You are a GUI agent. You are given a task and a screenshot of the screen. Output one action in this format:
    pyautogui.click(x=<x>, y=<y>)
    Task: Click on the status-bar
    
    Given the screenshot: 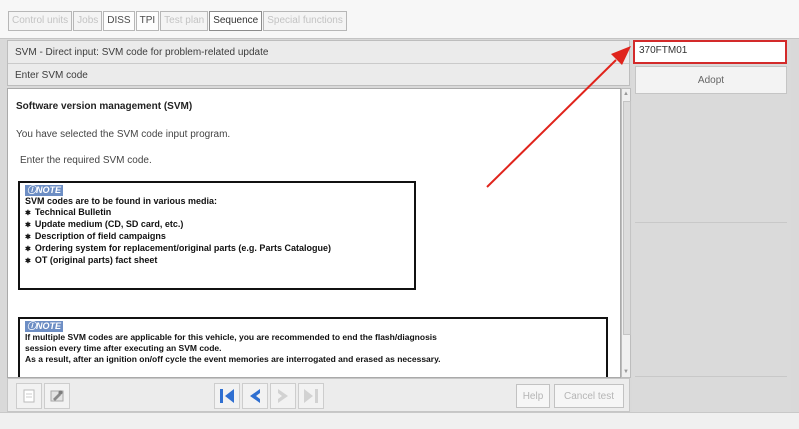 What is the action you would take?
    pyautogui.click(x=399, y=420)
    